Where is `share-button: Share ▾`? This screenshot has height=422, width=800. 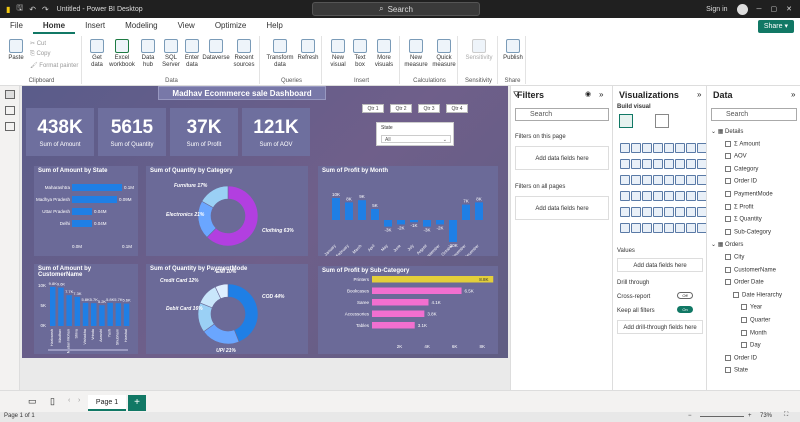 share-button: Share ▾ is located at coordinates (775, 26).